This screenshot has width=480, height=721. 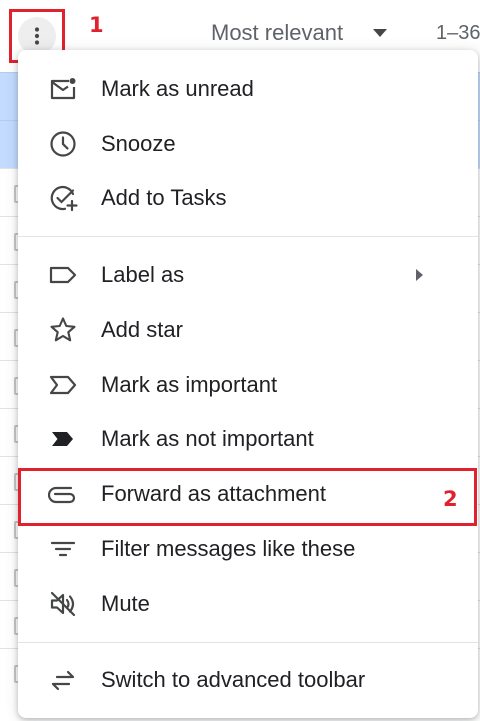 I want to click on menu-item-mark-as-unread: Mark as unread, so click(x=248, y=89).